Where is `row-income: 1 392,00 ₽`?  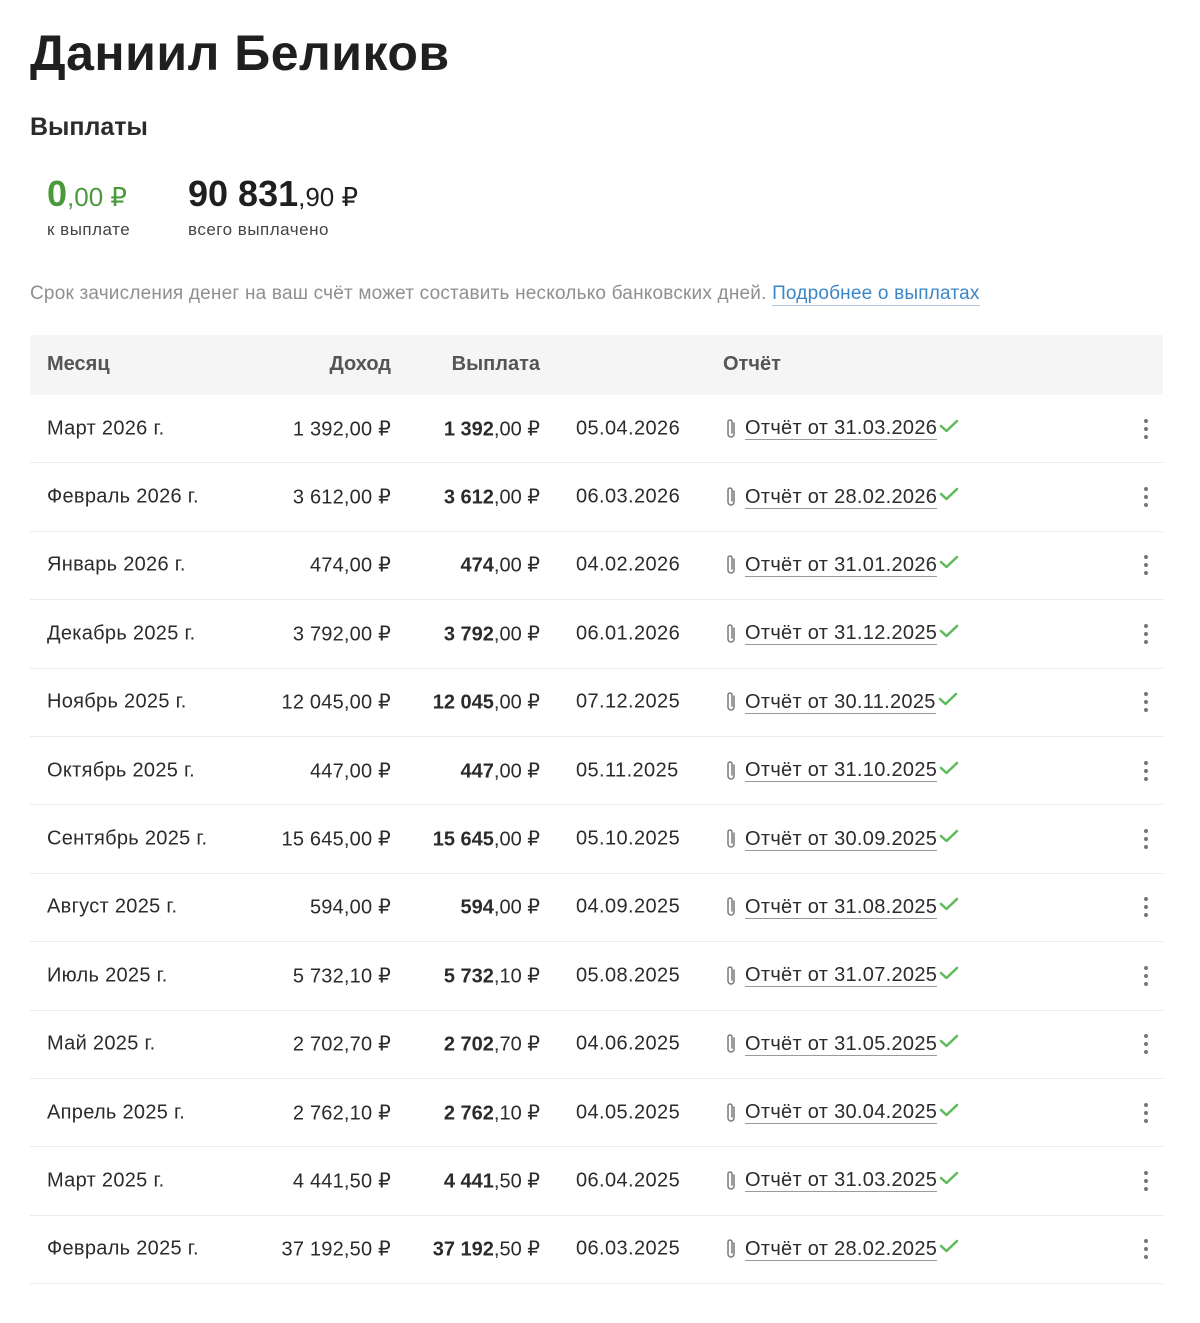 row-income: 1 392,00 ₽ is located at coordinates (341, 429).